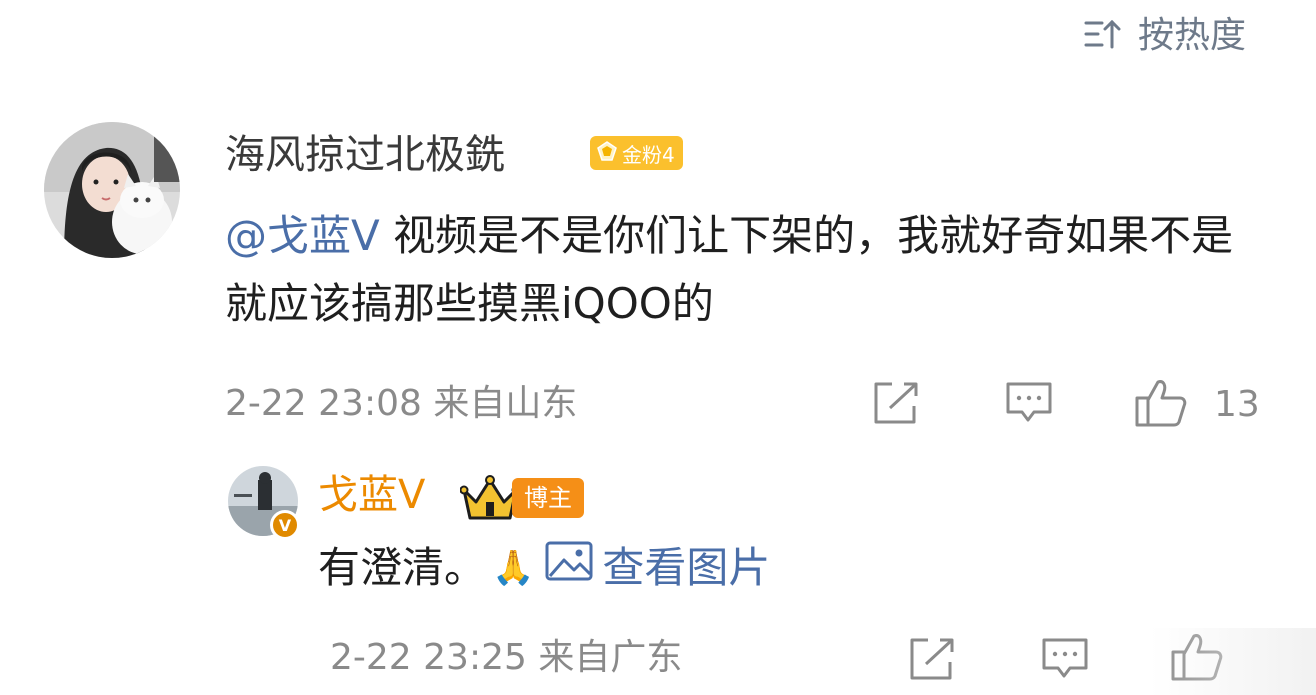  What do you see at coordinates (1103, 36) in the screenshot?
I see `sort-icon` at bounding box center [1103, 36].